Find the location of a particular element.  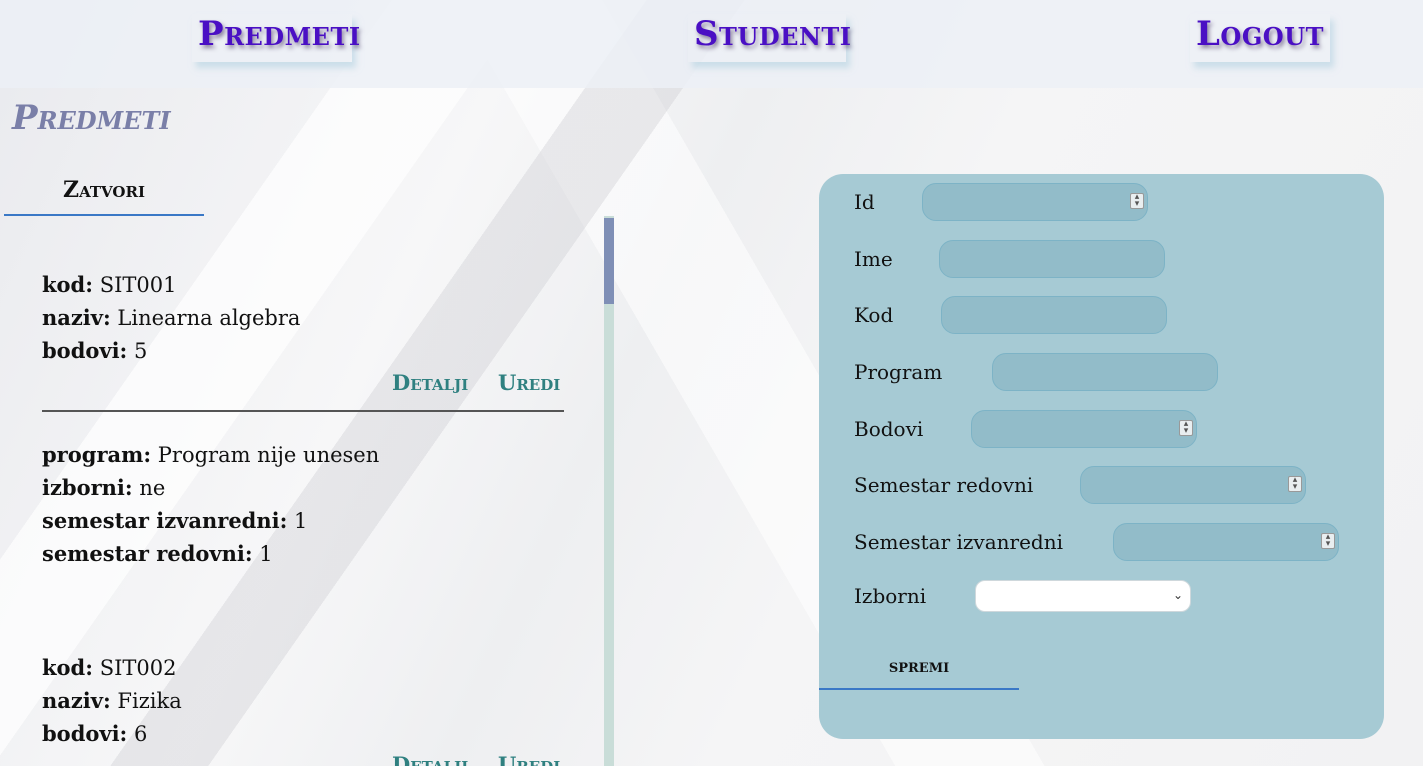

course-kod: kod: SIT001 is located at coordinates (109, 284).